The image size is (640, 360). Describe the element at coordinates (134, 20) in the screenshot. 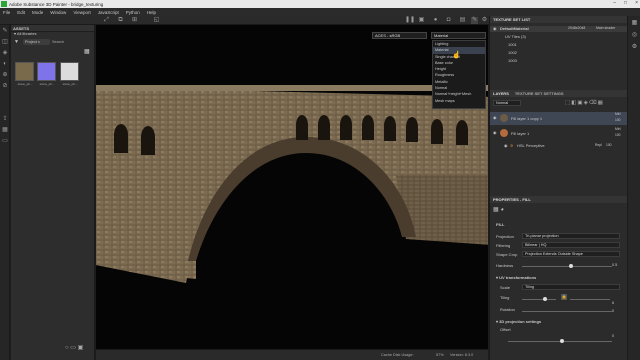

I see `grid-icon: ⊞` at that location.